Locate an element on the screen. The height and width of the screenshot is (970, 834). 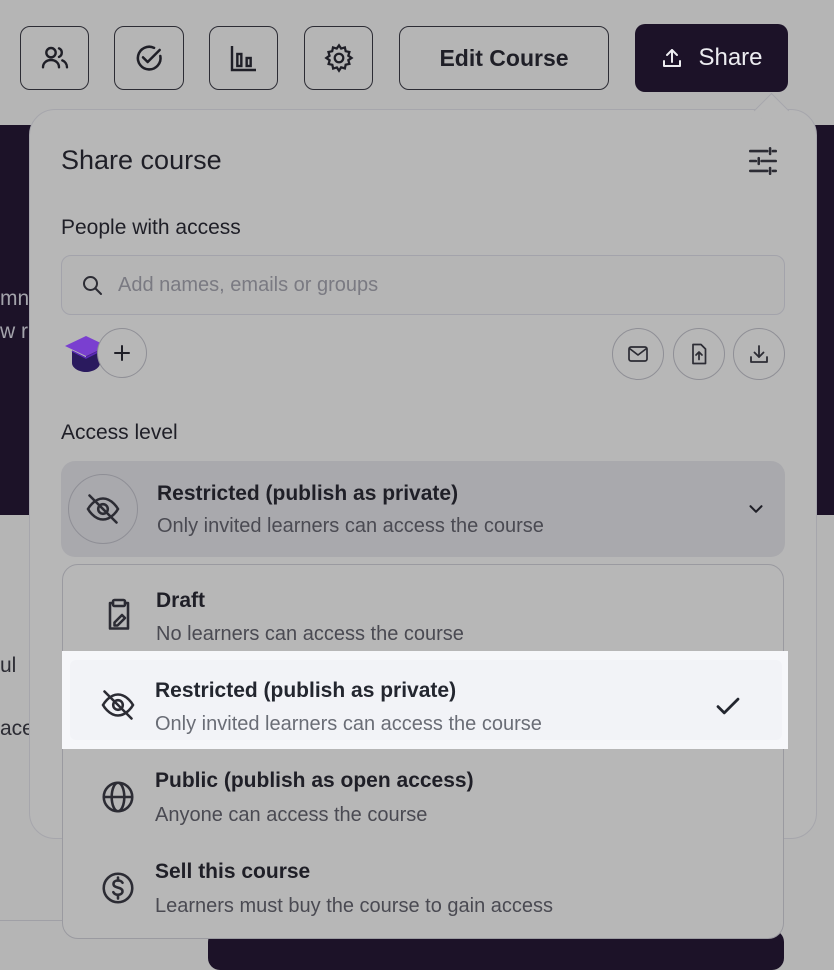
mail-icon is located at coordinates (638, 354).